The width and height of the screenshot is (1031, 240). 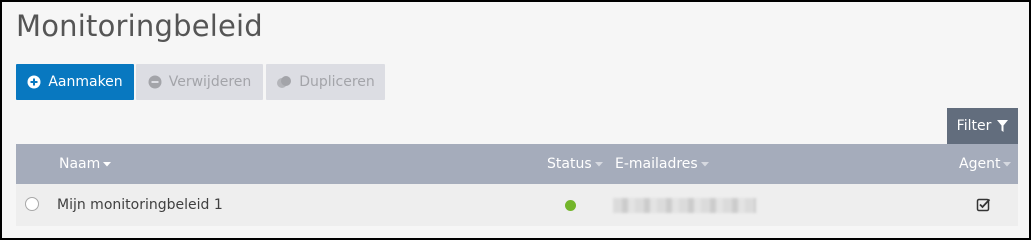 I want to click on create-button-label: Aanmaken, so click(x=85, y=82).